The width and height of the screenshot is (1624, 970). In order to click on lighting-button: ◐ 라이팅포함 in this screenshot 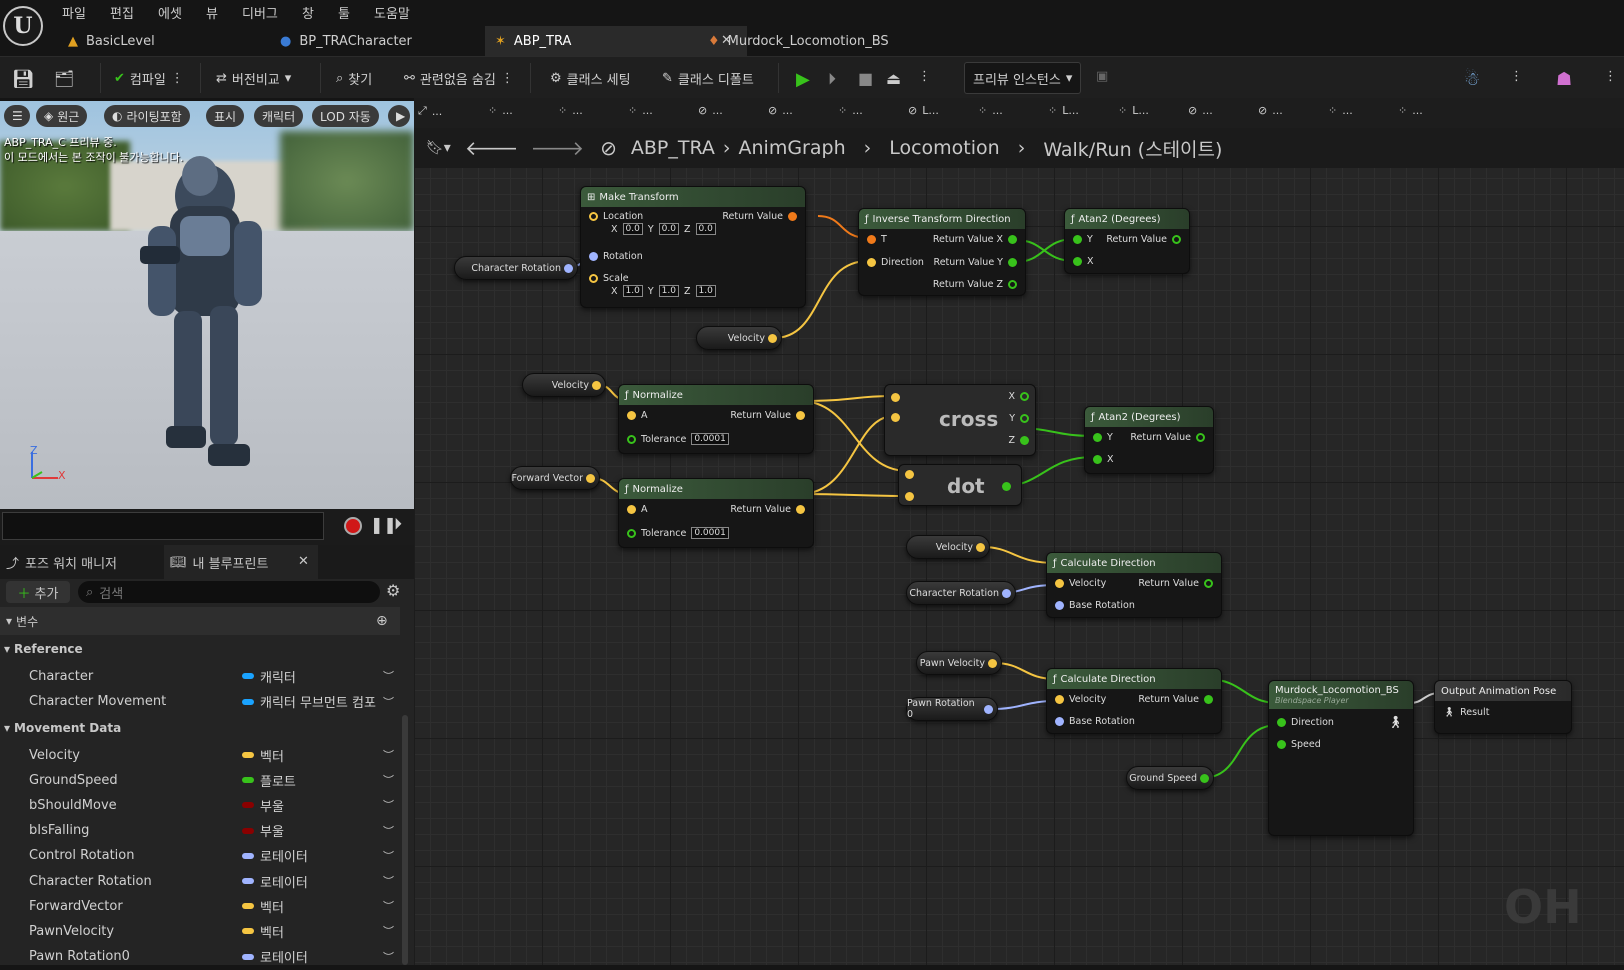, I will do `click(147, 116)`.